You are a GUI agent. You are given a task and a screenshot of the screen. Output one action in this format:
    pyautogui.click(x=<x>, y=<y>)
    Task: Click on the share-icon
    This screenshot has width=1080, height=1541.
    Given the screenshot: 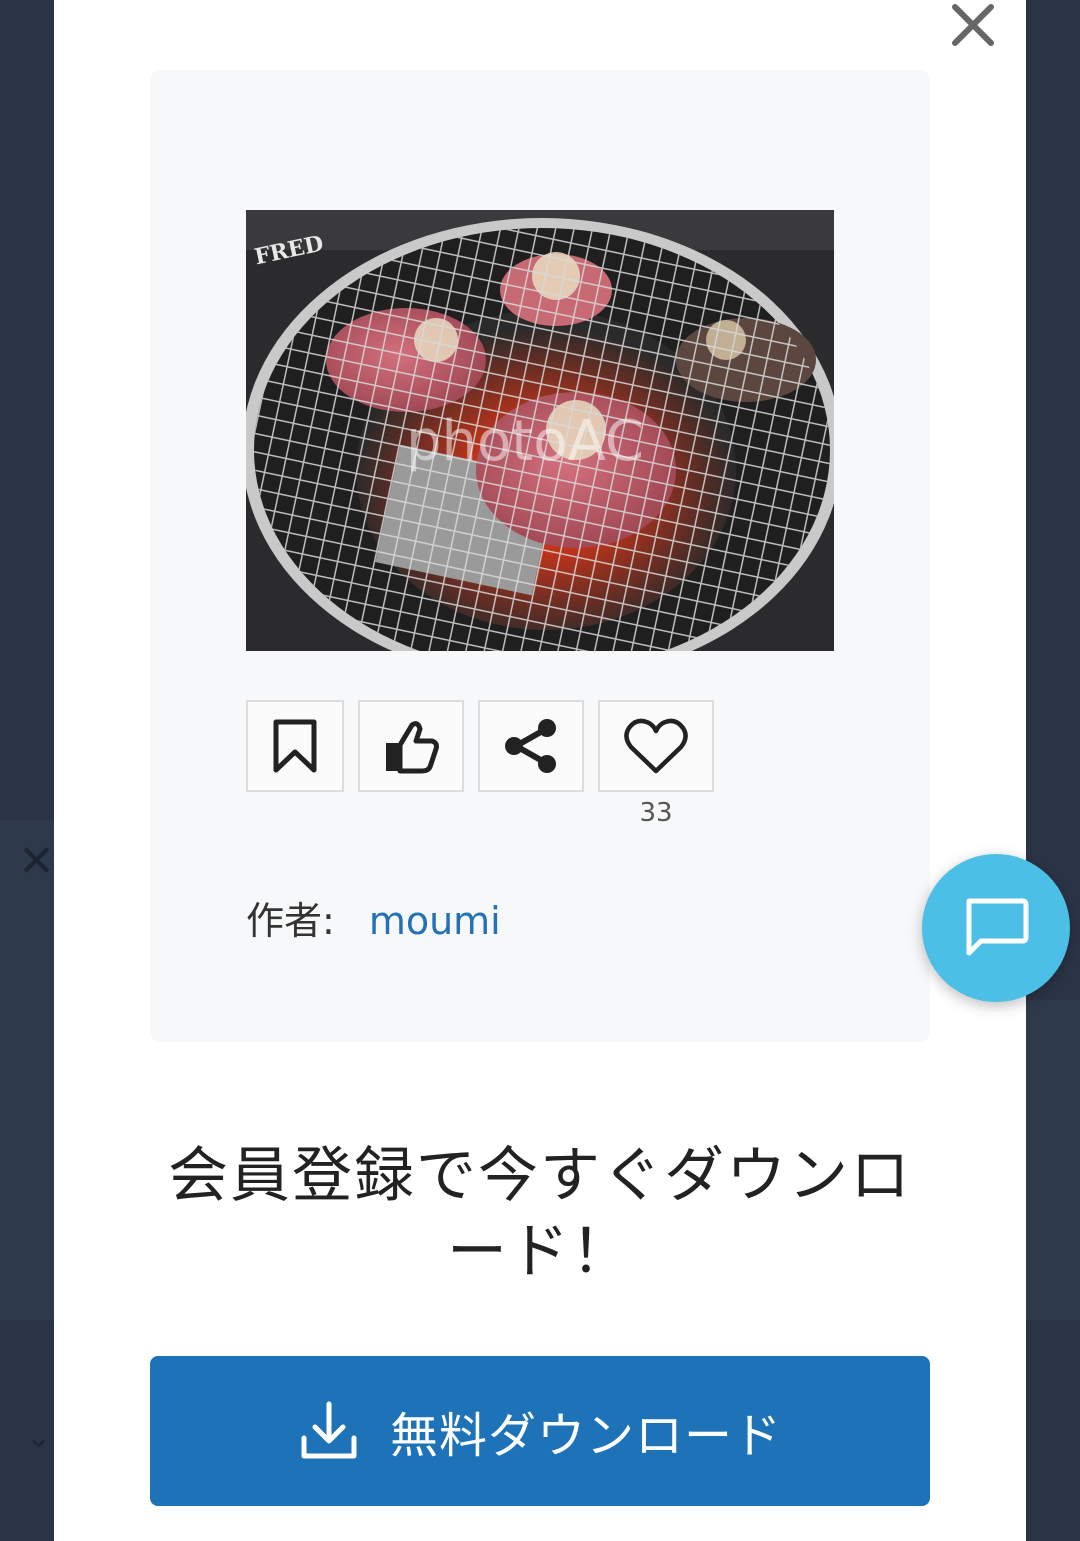 What is the action you would take?
    pyautogui.click(x=530, y=746)
    